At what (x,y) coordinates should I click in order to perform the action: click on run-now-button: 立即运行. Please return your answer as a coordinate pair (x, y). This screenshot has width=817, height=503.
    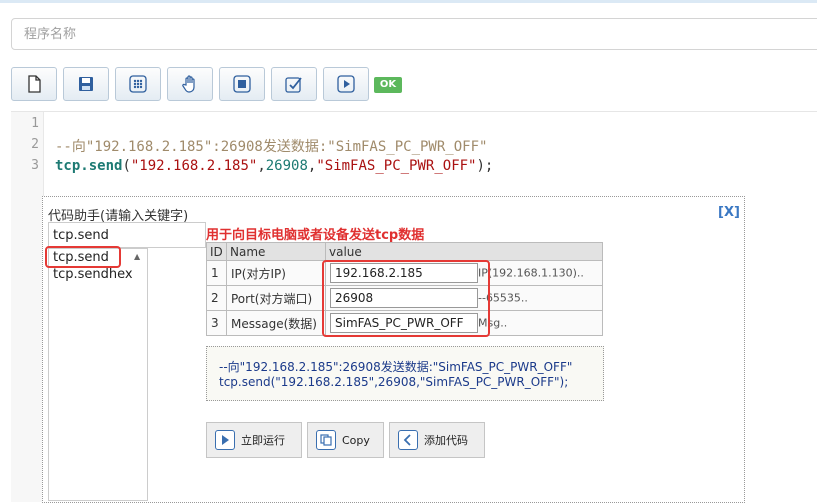
    Looking at the image, I should click on (254, 440).